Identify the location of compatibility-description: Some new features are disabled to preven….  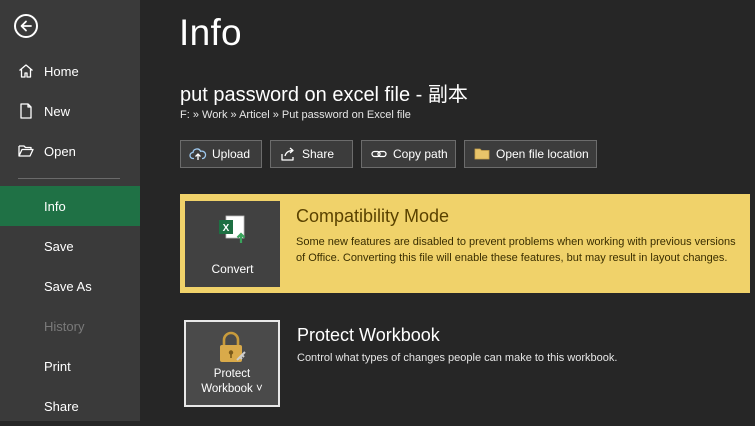
(516, 250).